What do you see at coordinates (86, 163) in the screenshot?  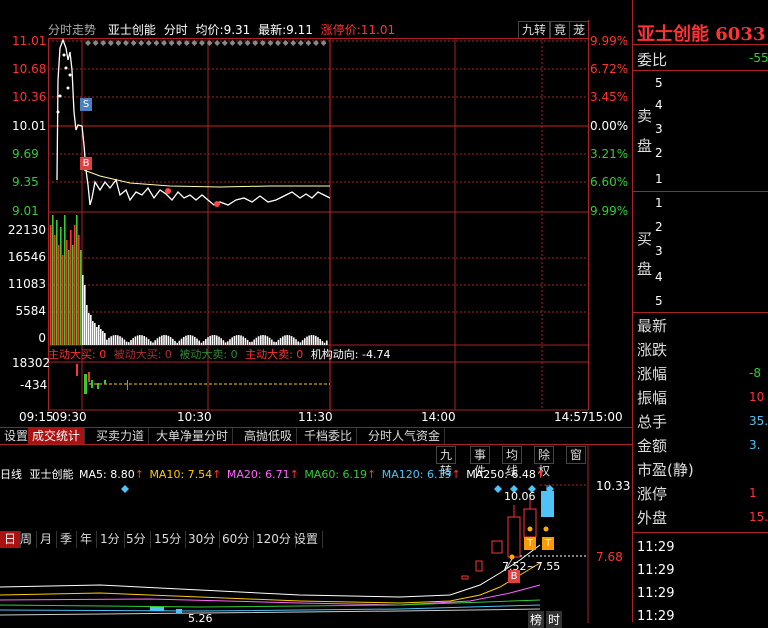 I see `buy-marker: B` at bounding box center [86, 163].